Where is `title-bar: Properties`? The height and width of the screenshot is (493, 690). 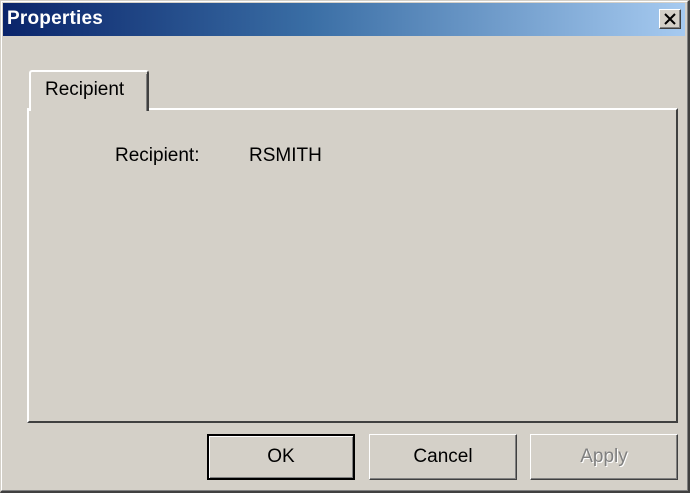 title-bar: Properties is located at coordinates (344, 19).